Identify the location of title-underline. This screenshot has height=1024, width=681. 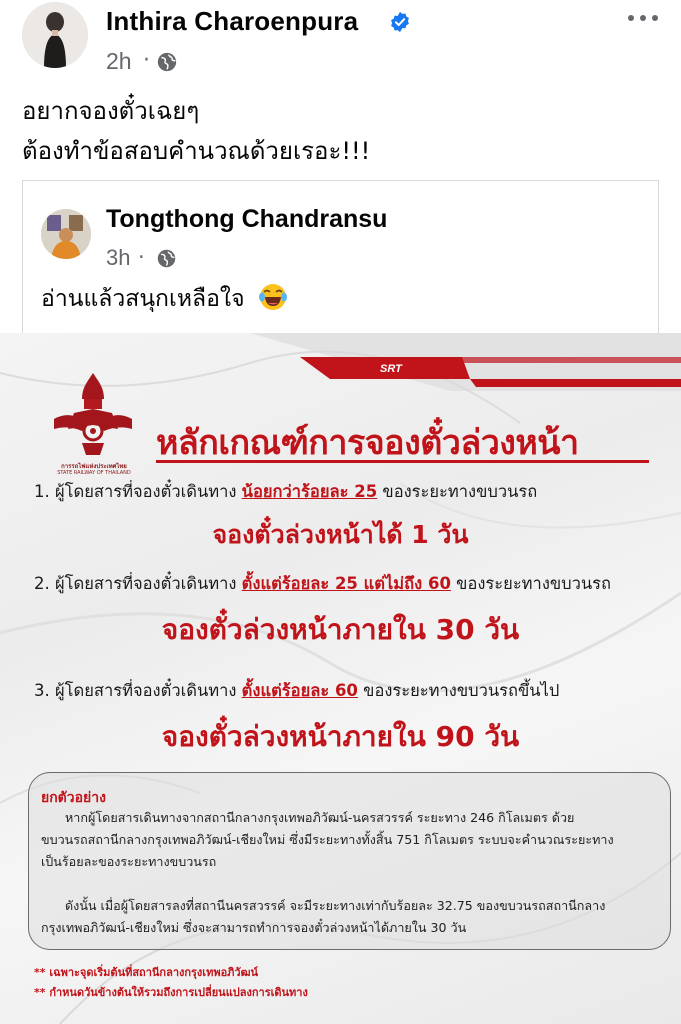
(402, 461).